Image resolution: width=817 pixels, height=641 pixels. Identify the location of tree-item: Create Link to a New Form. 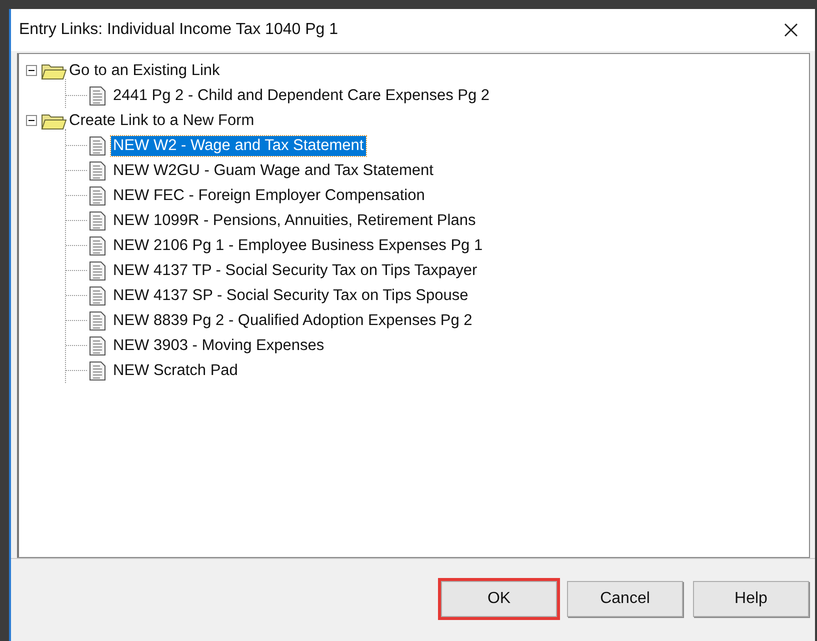
(161, 121).